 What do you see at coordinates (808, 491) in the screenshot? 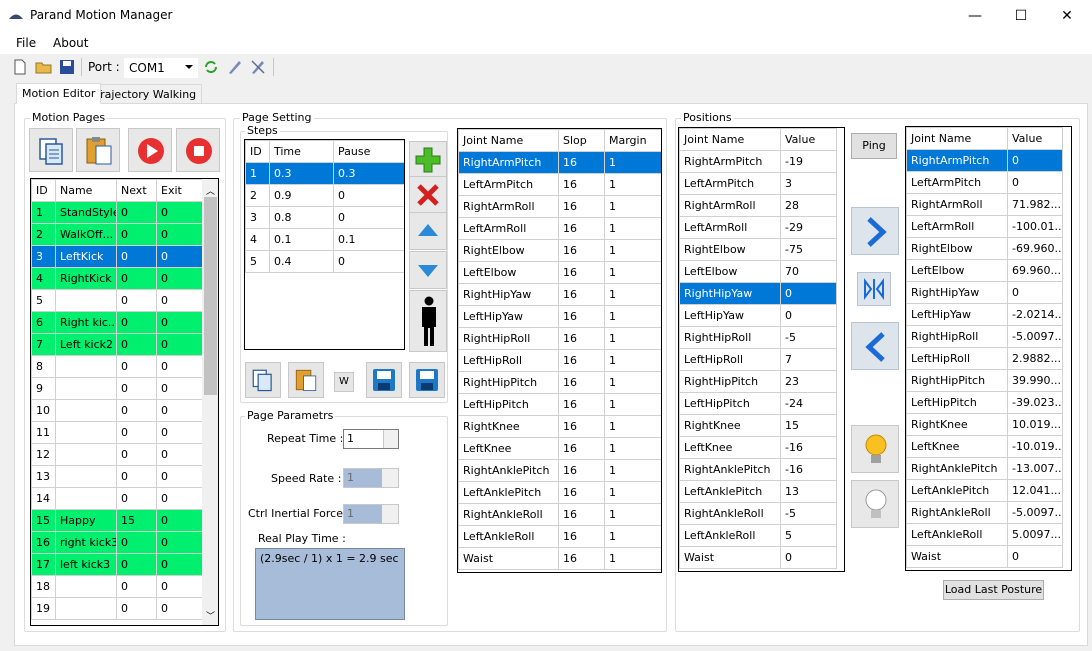
I see `cell-value: 13` at bounding box center [808, 491].